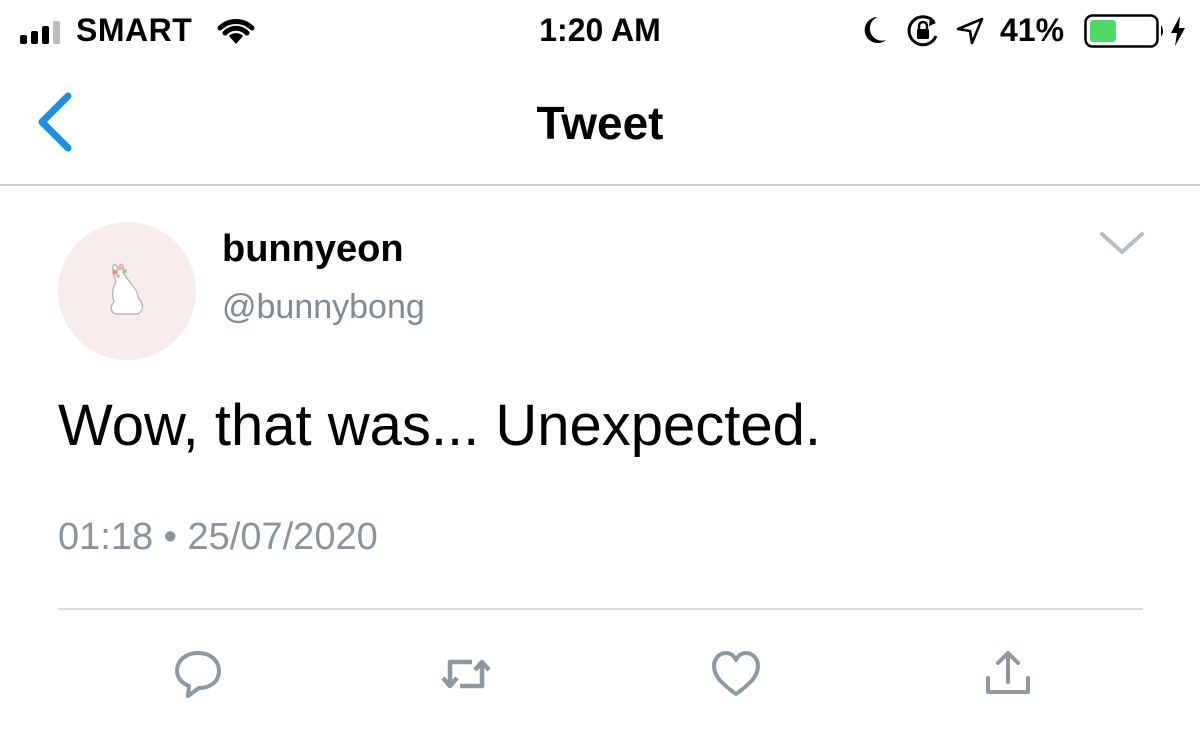  Describe the element at coordinates (970, 31) in the screenshot. I see `location-arrow-icon` at that location.